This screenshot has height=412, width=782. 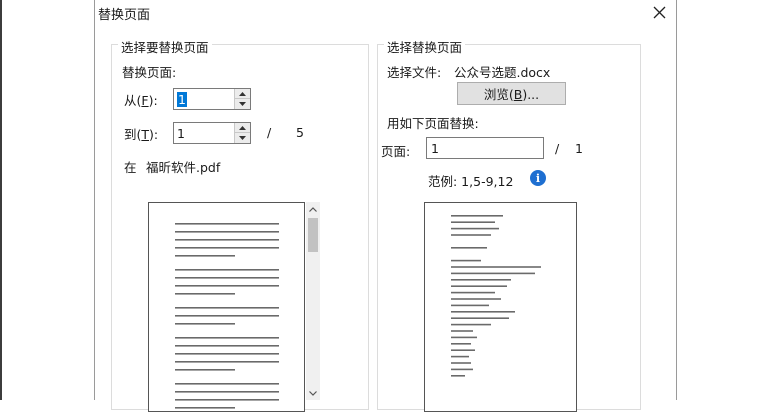 I want to click on from-spin-arrows, so click(x=242, y=99).